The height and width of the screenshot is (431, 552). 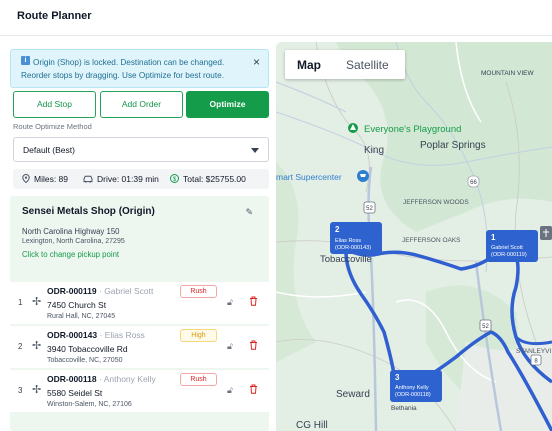 I want to click on map-place-label: mart Supercenter, so click(x=309, y=177).